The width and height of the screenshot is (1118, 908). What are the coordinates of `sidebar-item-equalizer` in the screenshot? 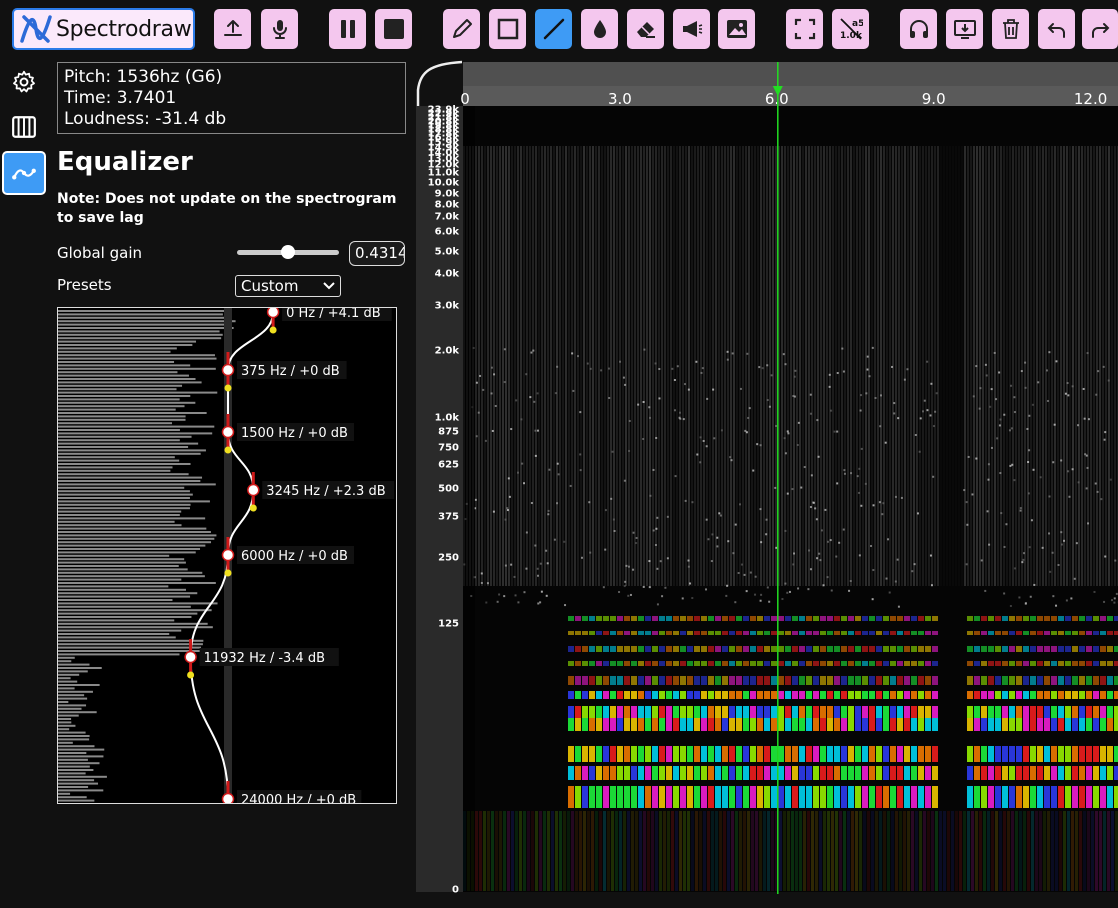 It's located at (24, 173).